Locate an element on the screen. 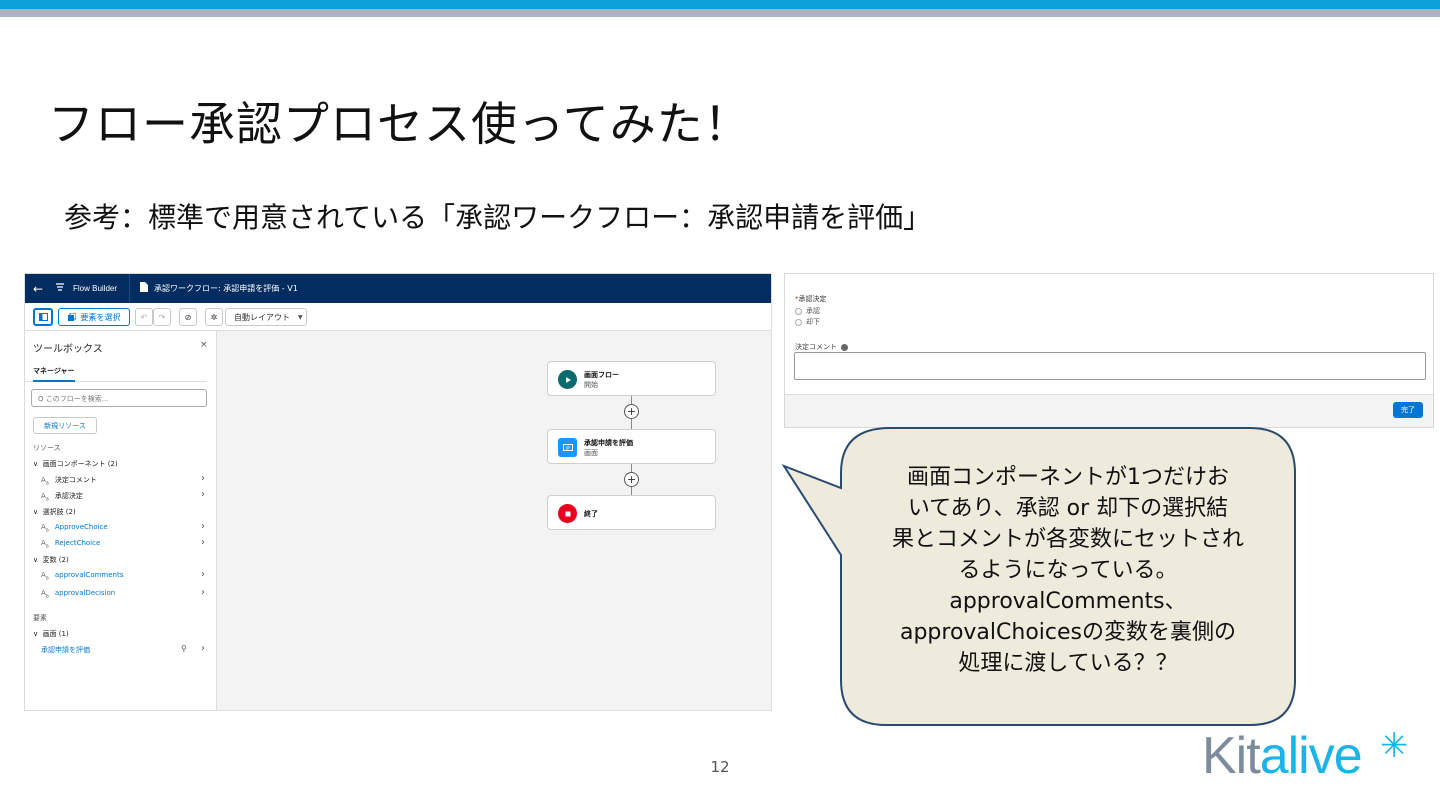 The image size is (1440, 810). screen-footer: 完了 is located at coordinates (1109, 410).